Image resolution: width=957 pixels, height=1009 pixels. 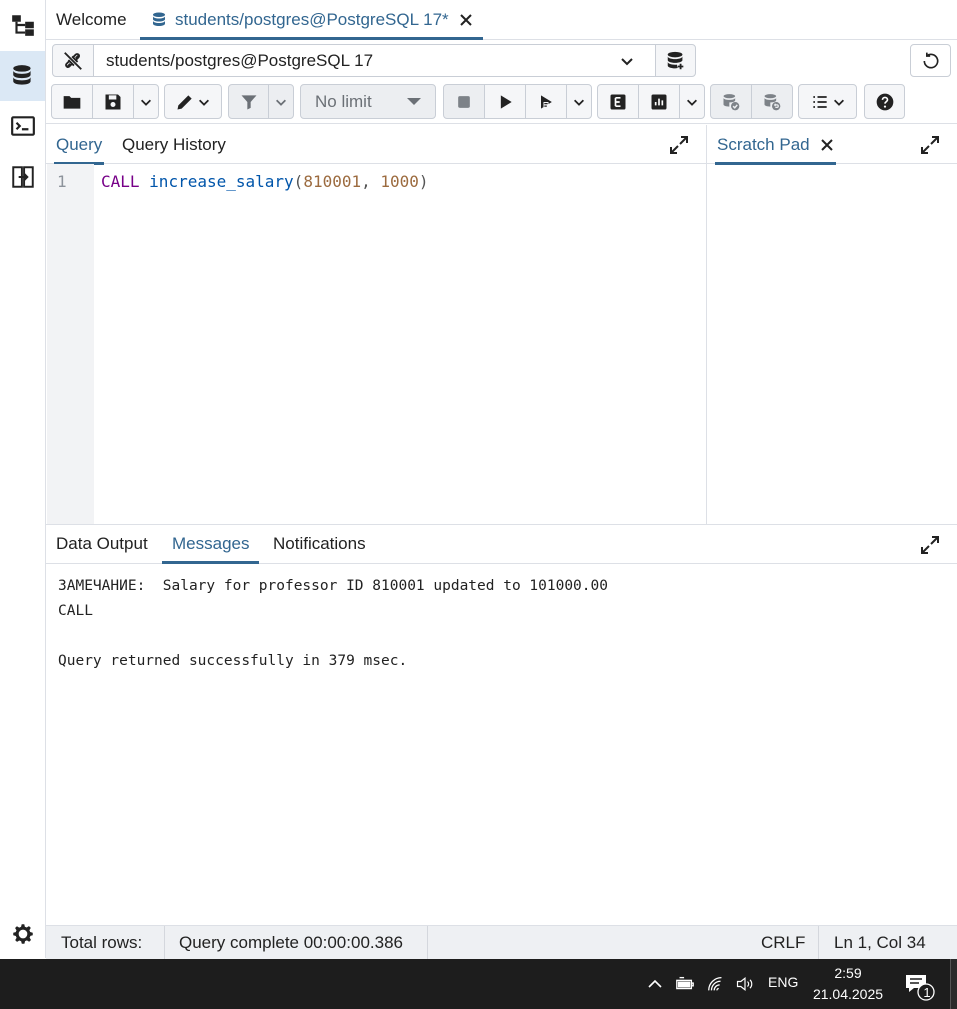 I want to click on explain-options-dropdown, so click(x=692, y=101).